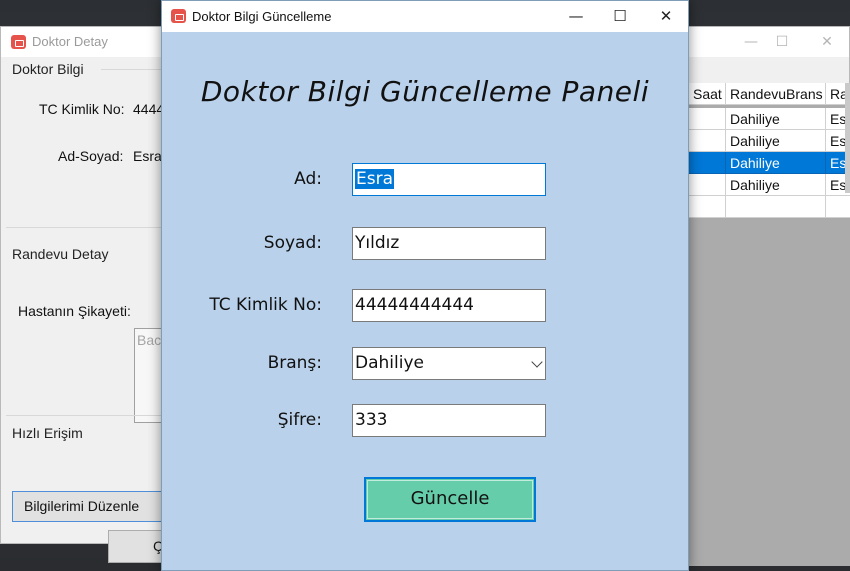  What do you see at coordinates (91, 156) in the screenshot?
I see `name-label: Ad-Soyad:` at bounding box center [91, 156].